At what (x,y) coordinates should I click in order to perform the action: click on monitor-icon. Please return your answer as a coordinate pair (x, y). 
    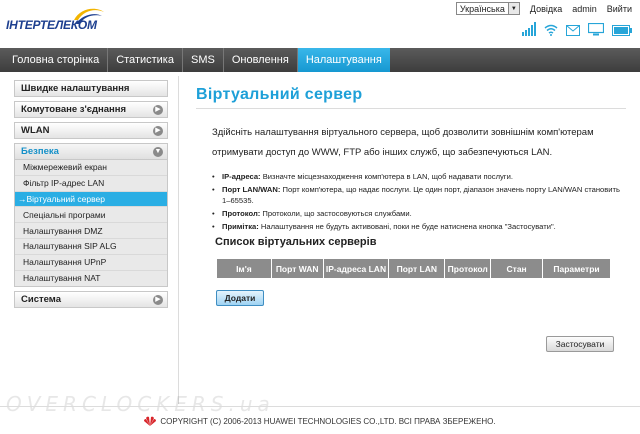
    Looking at the image, I should click on (596, 29).